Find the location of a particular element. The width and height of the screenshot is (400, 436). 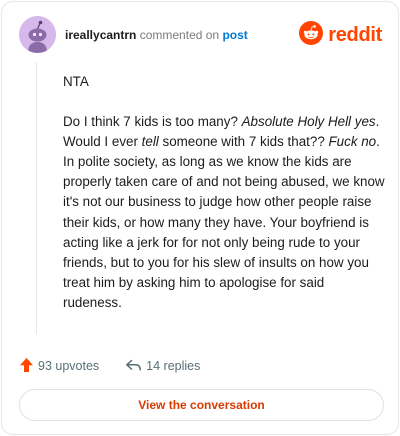

emphasis-text: tell is located at coordinates (150, 142).